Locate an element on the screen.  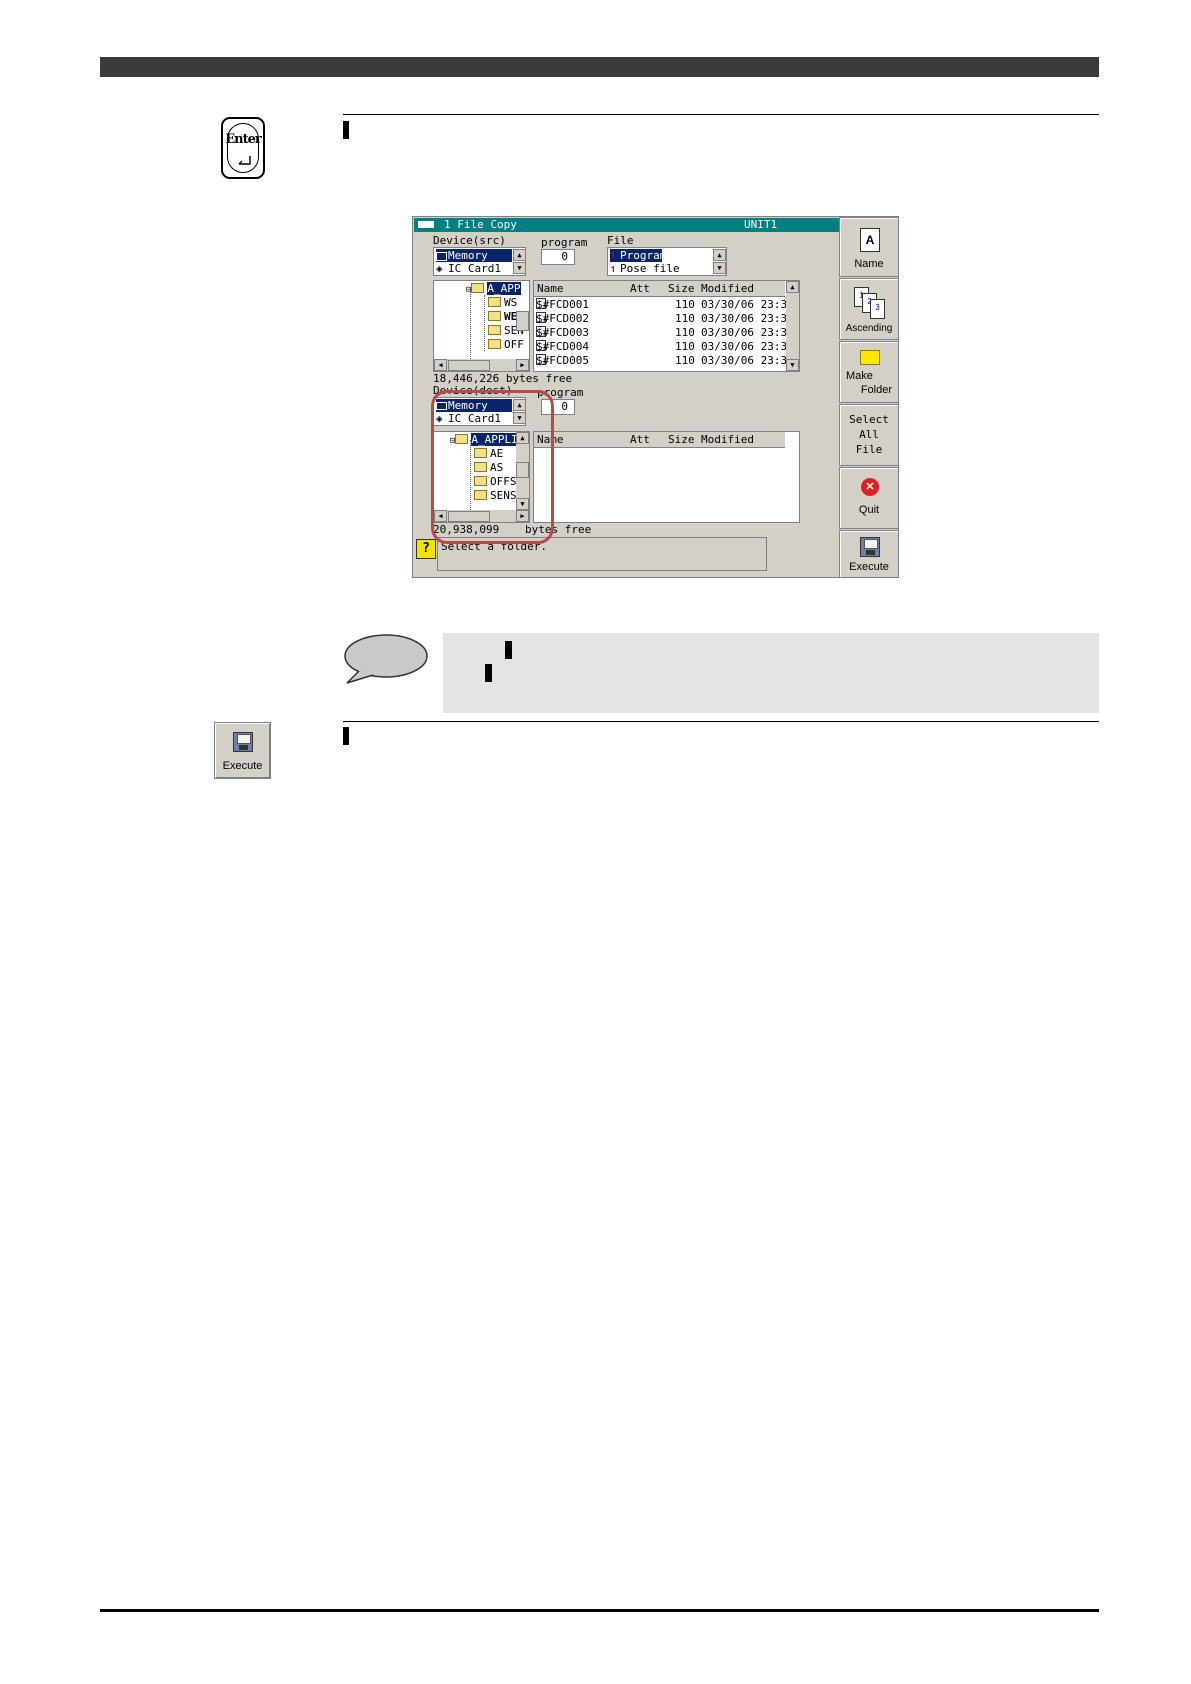
scroll-left-icon: ◀ is located at coordinates (440, 365).